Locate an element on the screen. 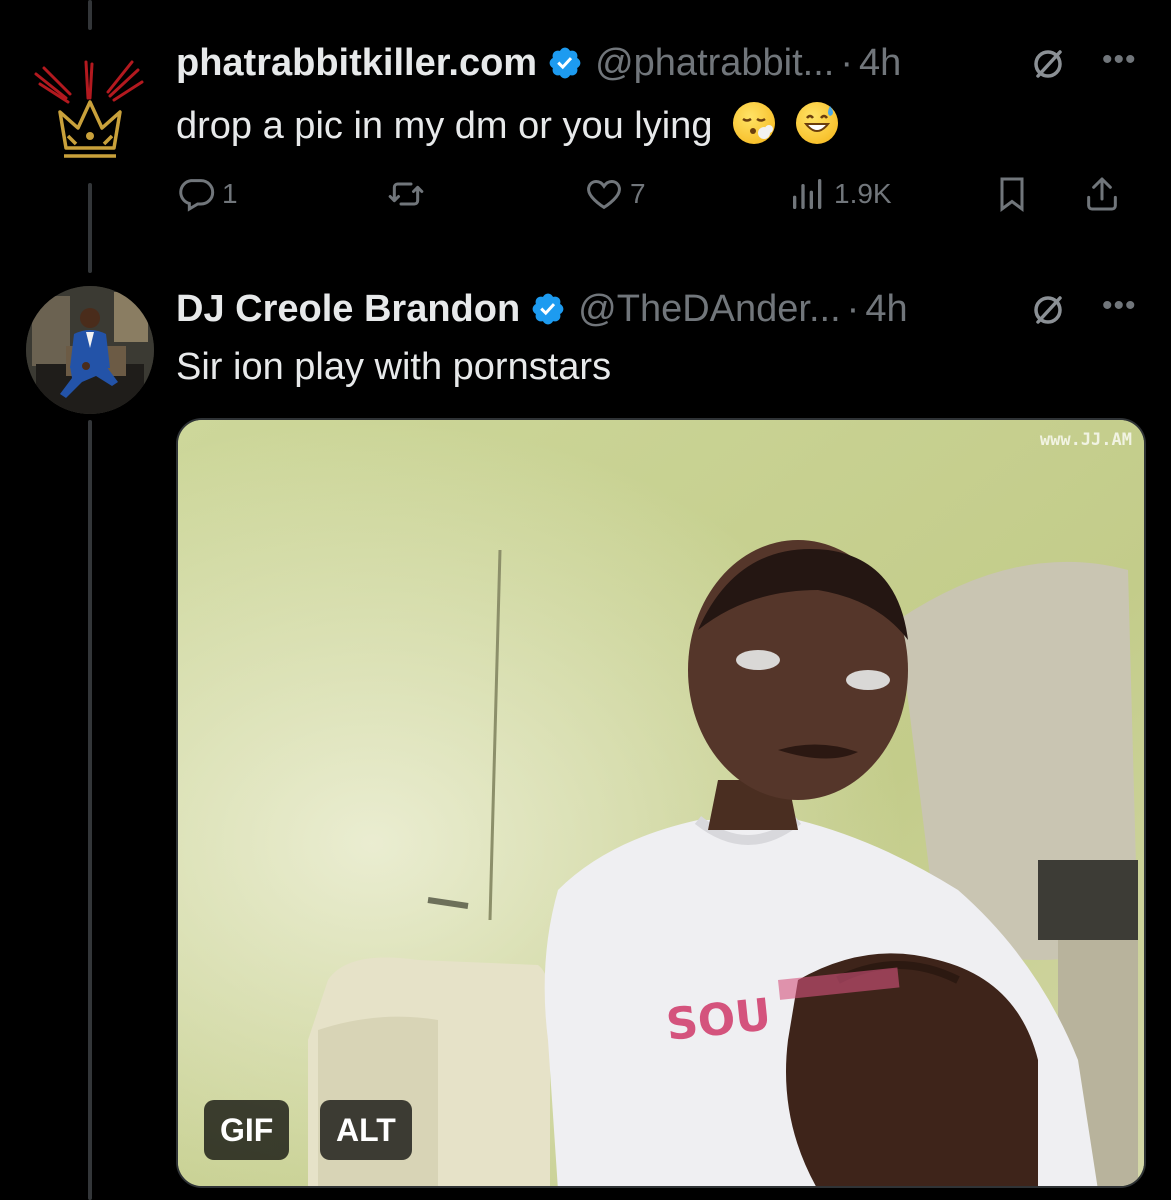 The image size is (1171, 1200). shirt-print-text: SOU is located at coordinates (719, 1020).